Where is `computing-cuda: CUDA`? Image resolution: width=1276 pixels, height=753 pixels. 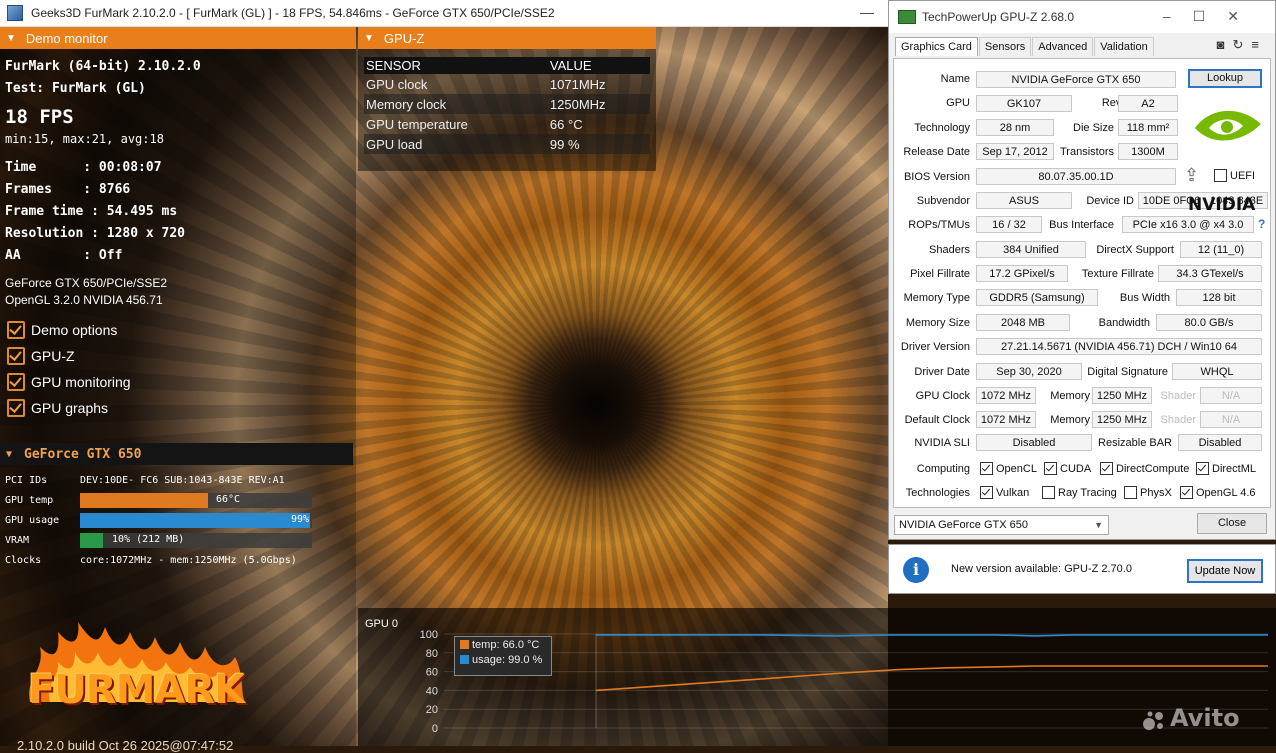 computing-cuda: CUDA is located at coordinates (1067, 468).